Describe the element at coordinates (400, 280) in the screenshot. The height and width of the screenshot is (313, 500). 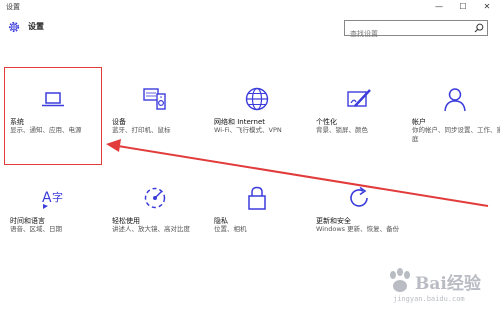
I see `paw-logo-icon` at that location.